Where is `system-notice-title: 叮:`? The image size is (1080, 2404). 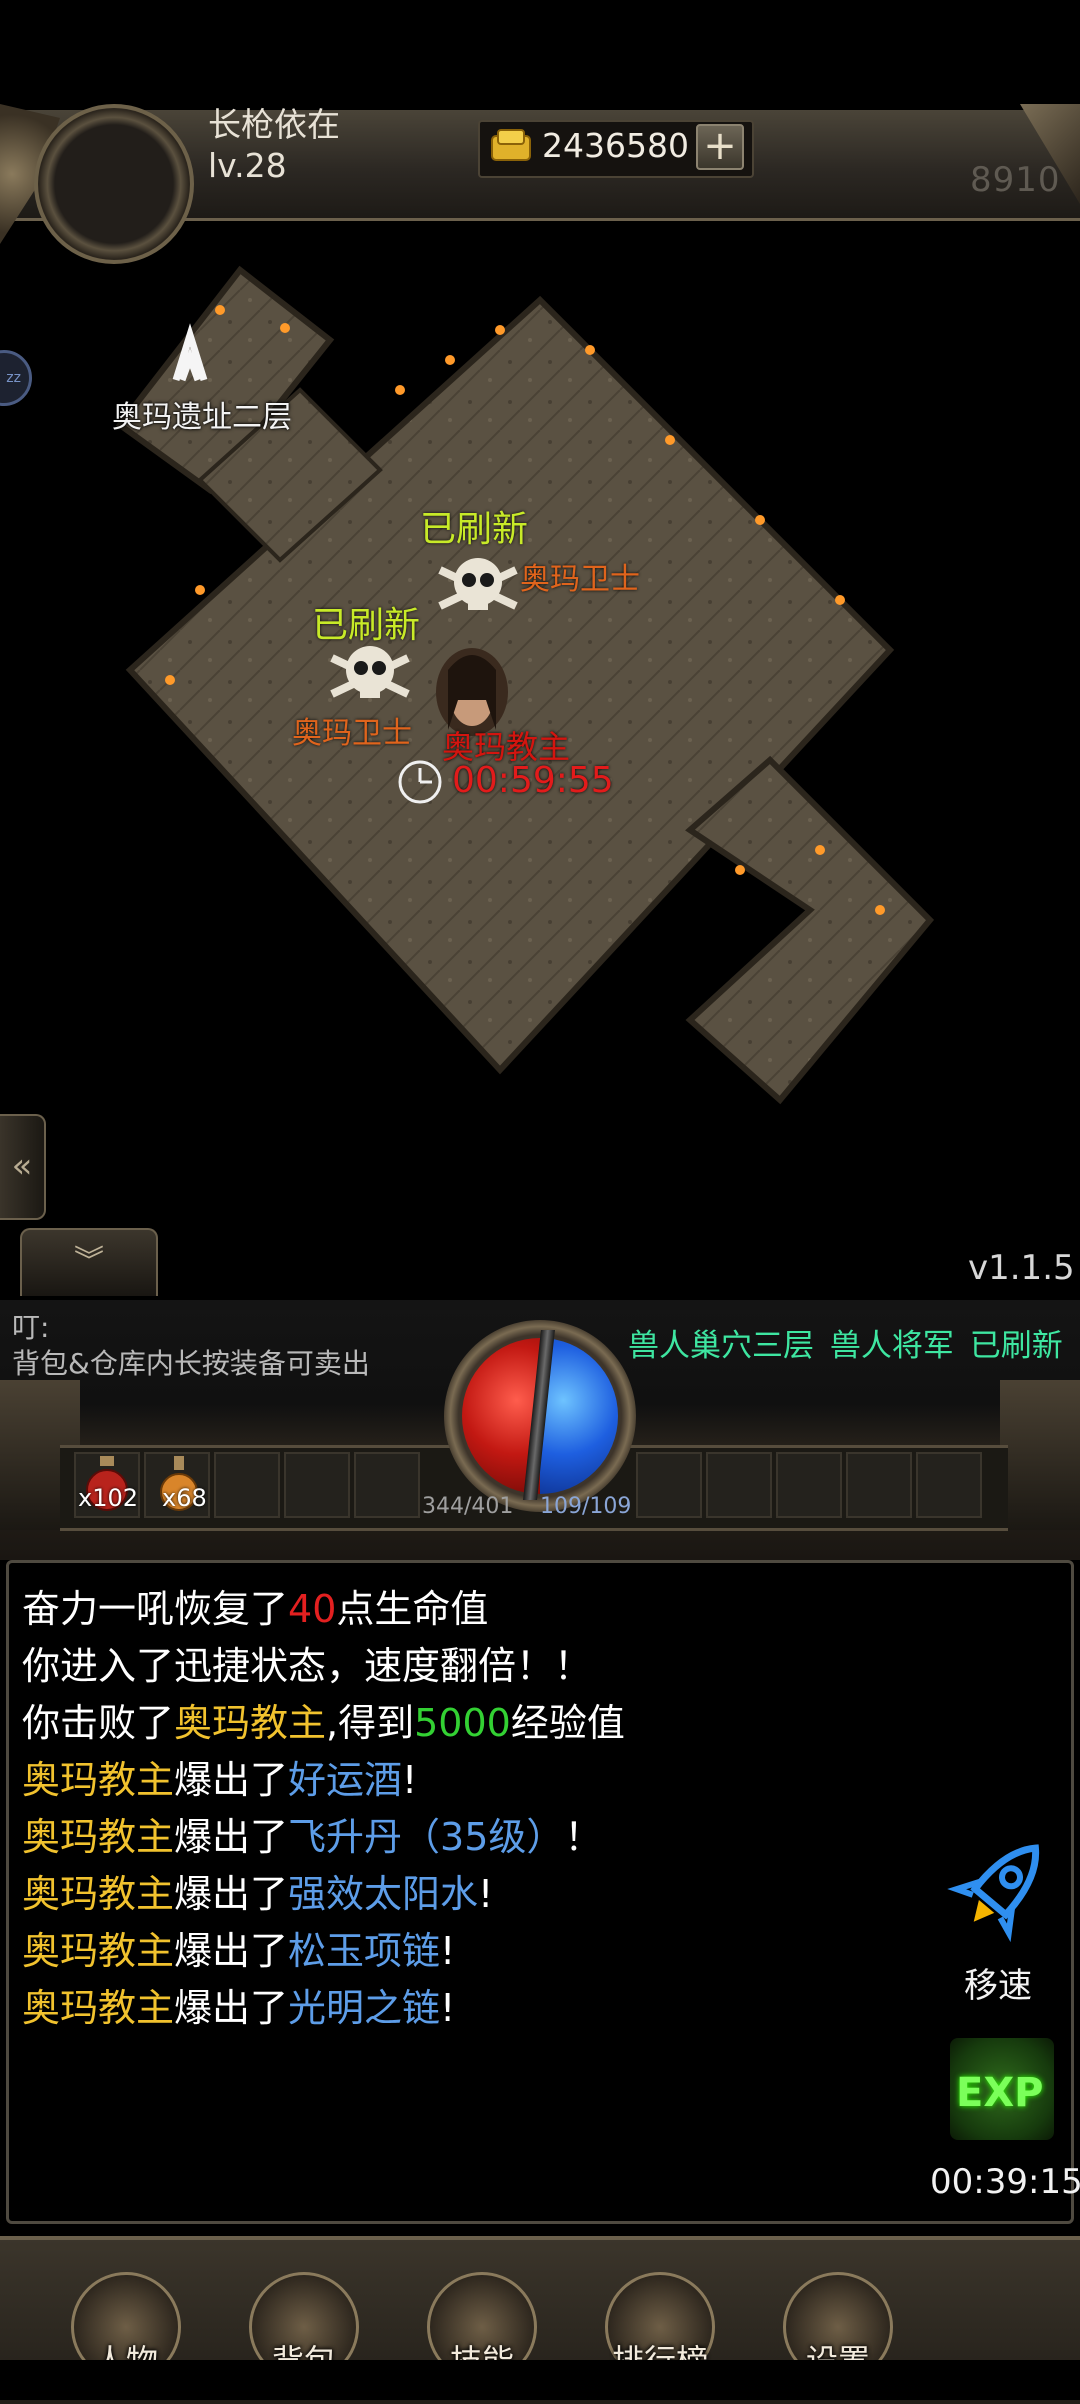 system-notice-title: 叮: is located at coordinates (31, 1327).